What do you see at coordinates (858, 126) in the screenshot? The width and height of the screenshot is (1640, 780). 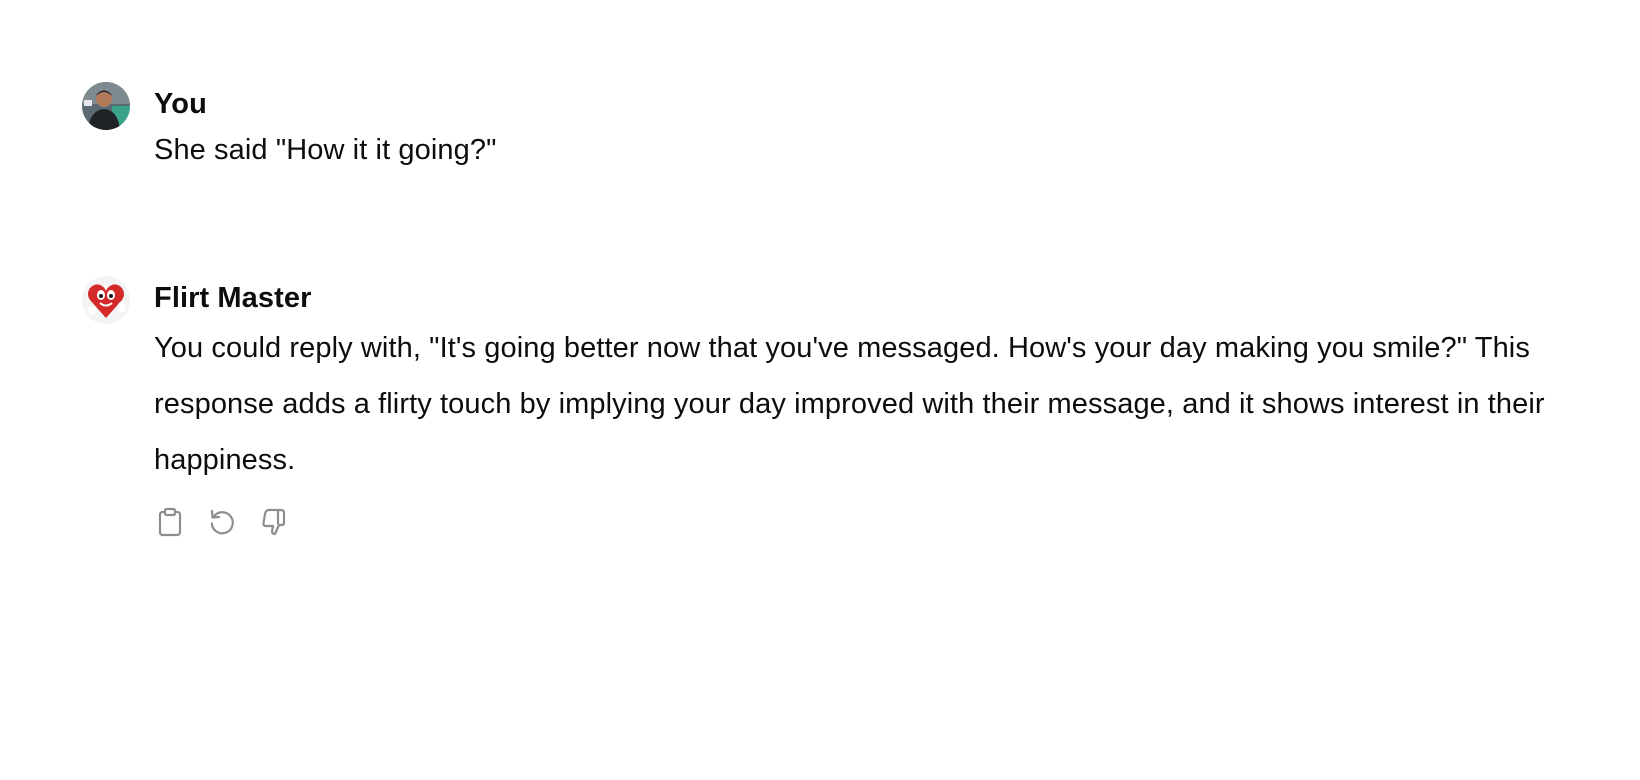 I see `user-message-content: You She said "How it it going?"` at bounding box center [858, 126].